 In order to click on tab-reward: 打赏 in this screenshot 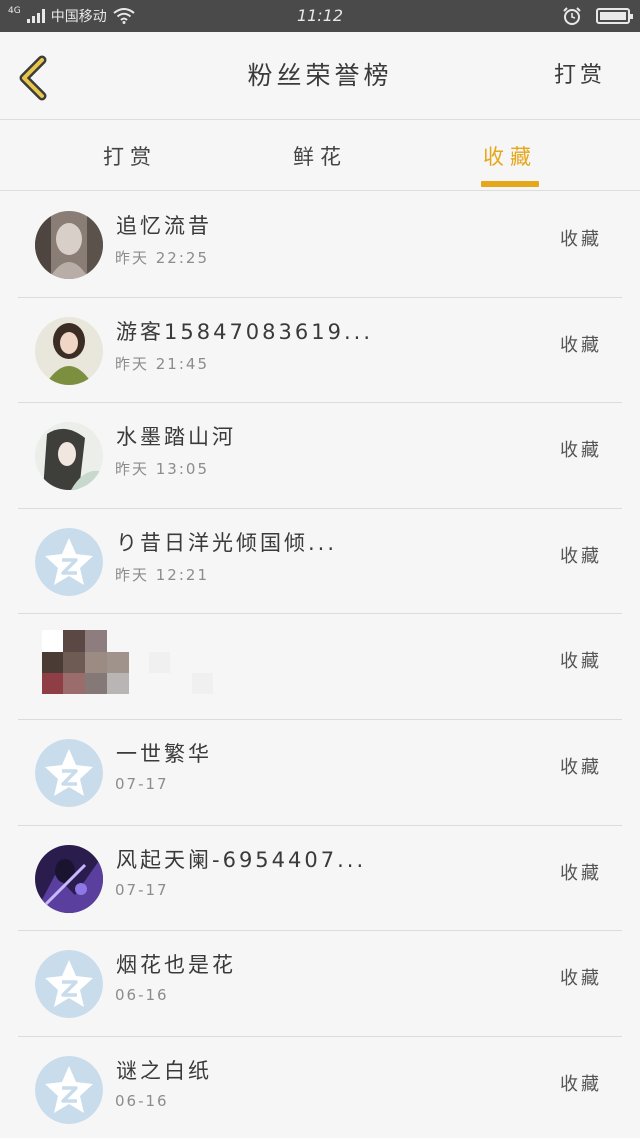, I will do `click(130, 156)`.